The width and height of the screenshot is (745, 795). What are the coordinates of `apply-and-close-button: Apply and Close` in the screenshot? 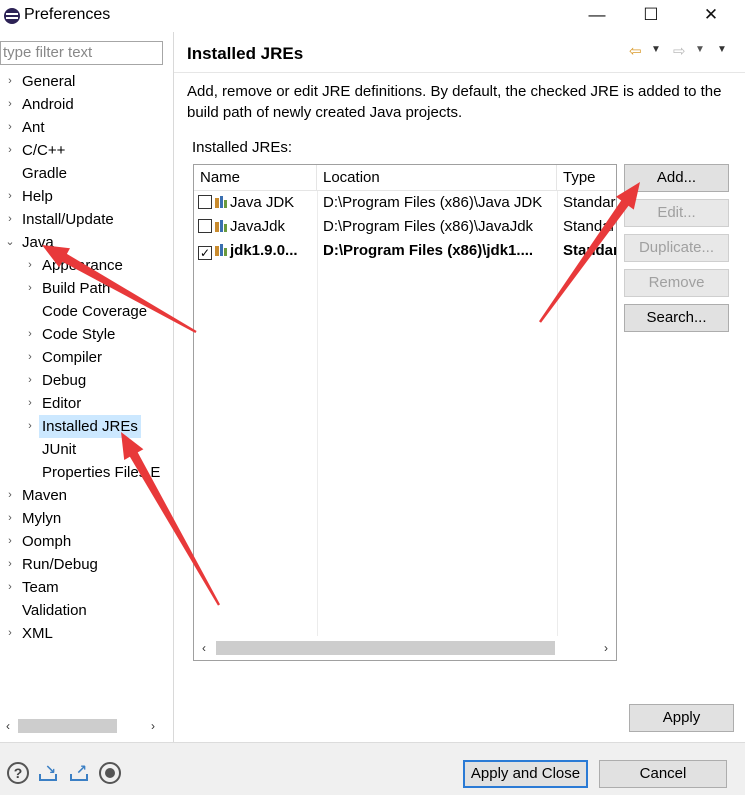 It's located at (525, 774).